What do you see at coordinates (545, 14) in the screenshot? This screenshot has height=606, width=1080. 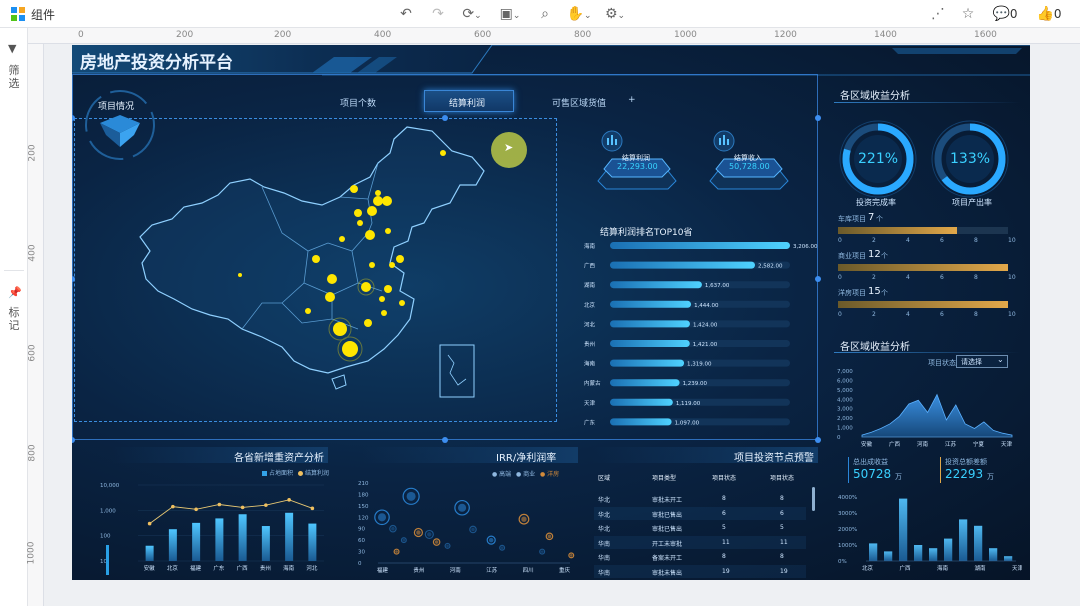 I see `zoom-fit-icon: ⌕` at bounding box center [545, 14].